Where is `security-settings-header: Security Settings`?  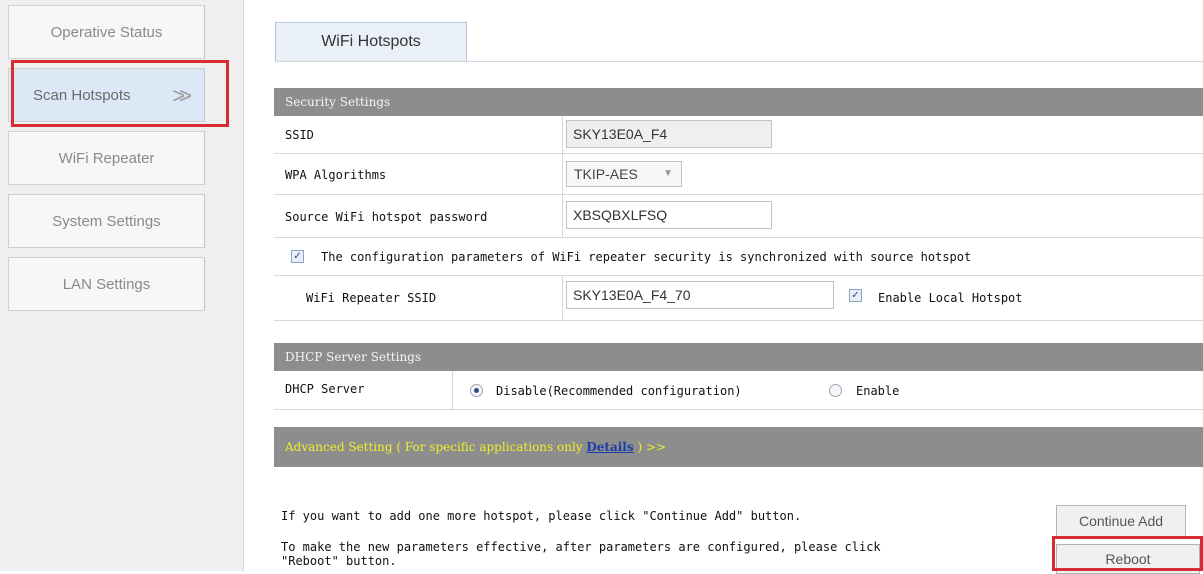
security-settings-header: Security Settings is located at coordinates (738, 102).